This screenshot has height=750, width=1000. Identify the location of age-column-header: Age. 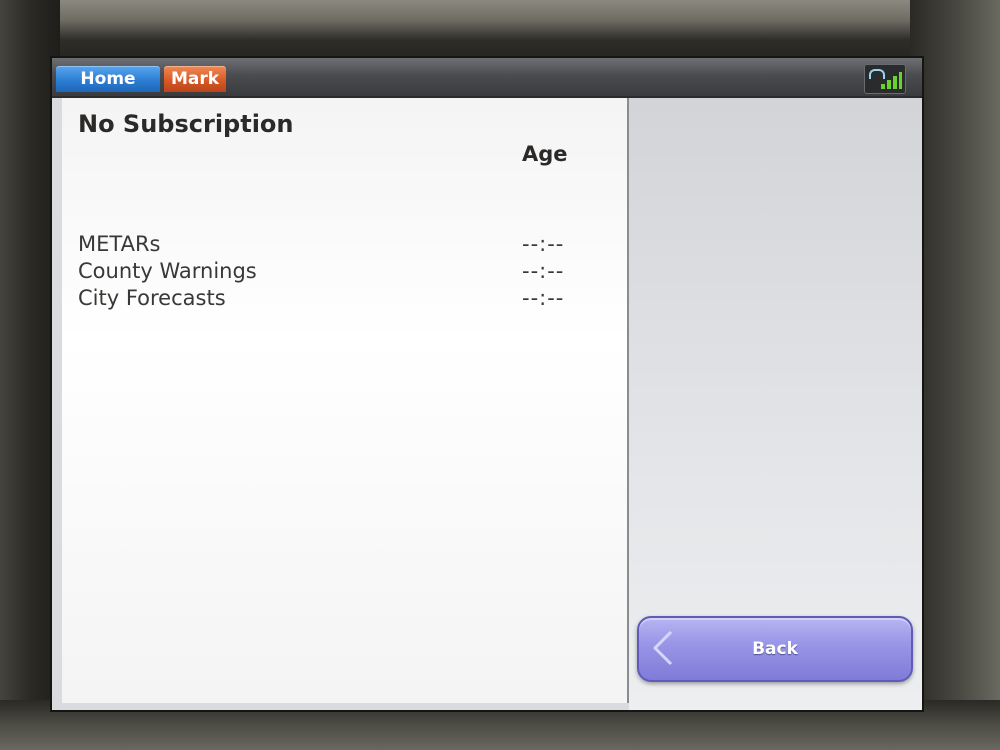
(545, 154).